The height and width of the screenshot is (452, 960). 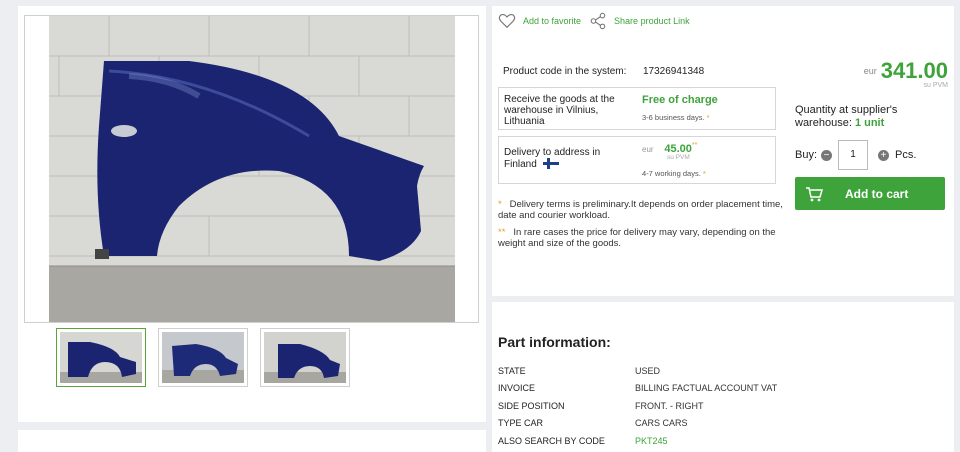 I want to click on product-code-row: Product code in the system: 17326941348, so click(x=603, y=71).